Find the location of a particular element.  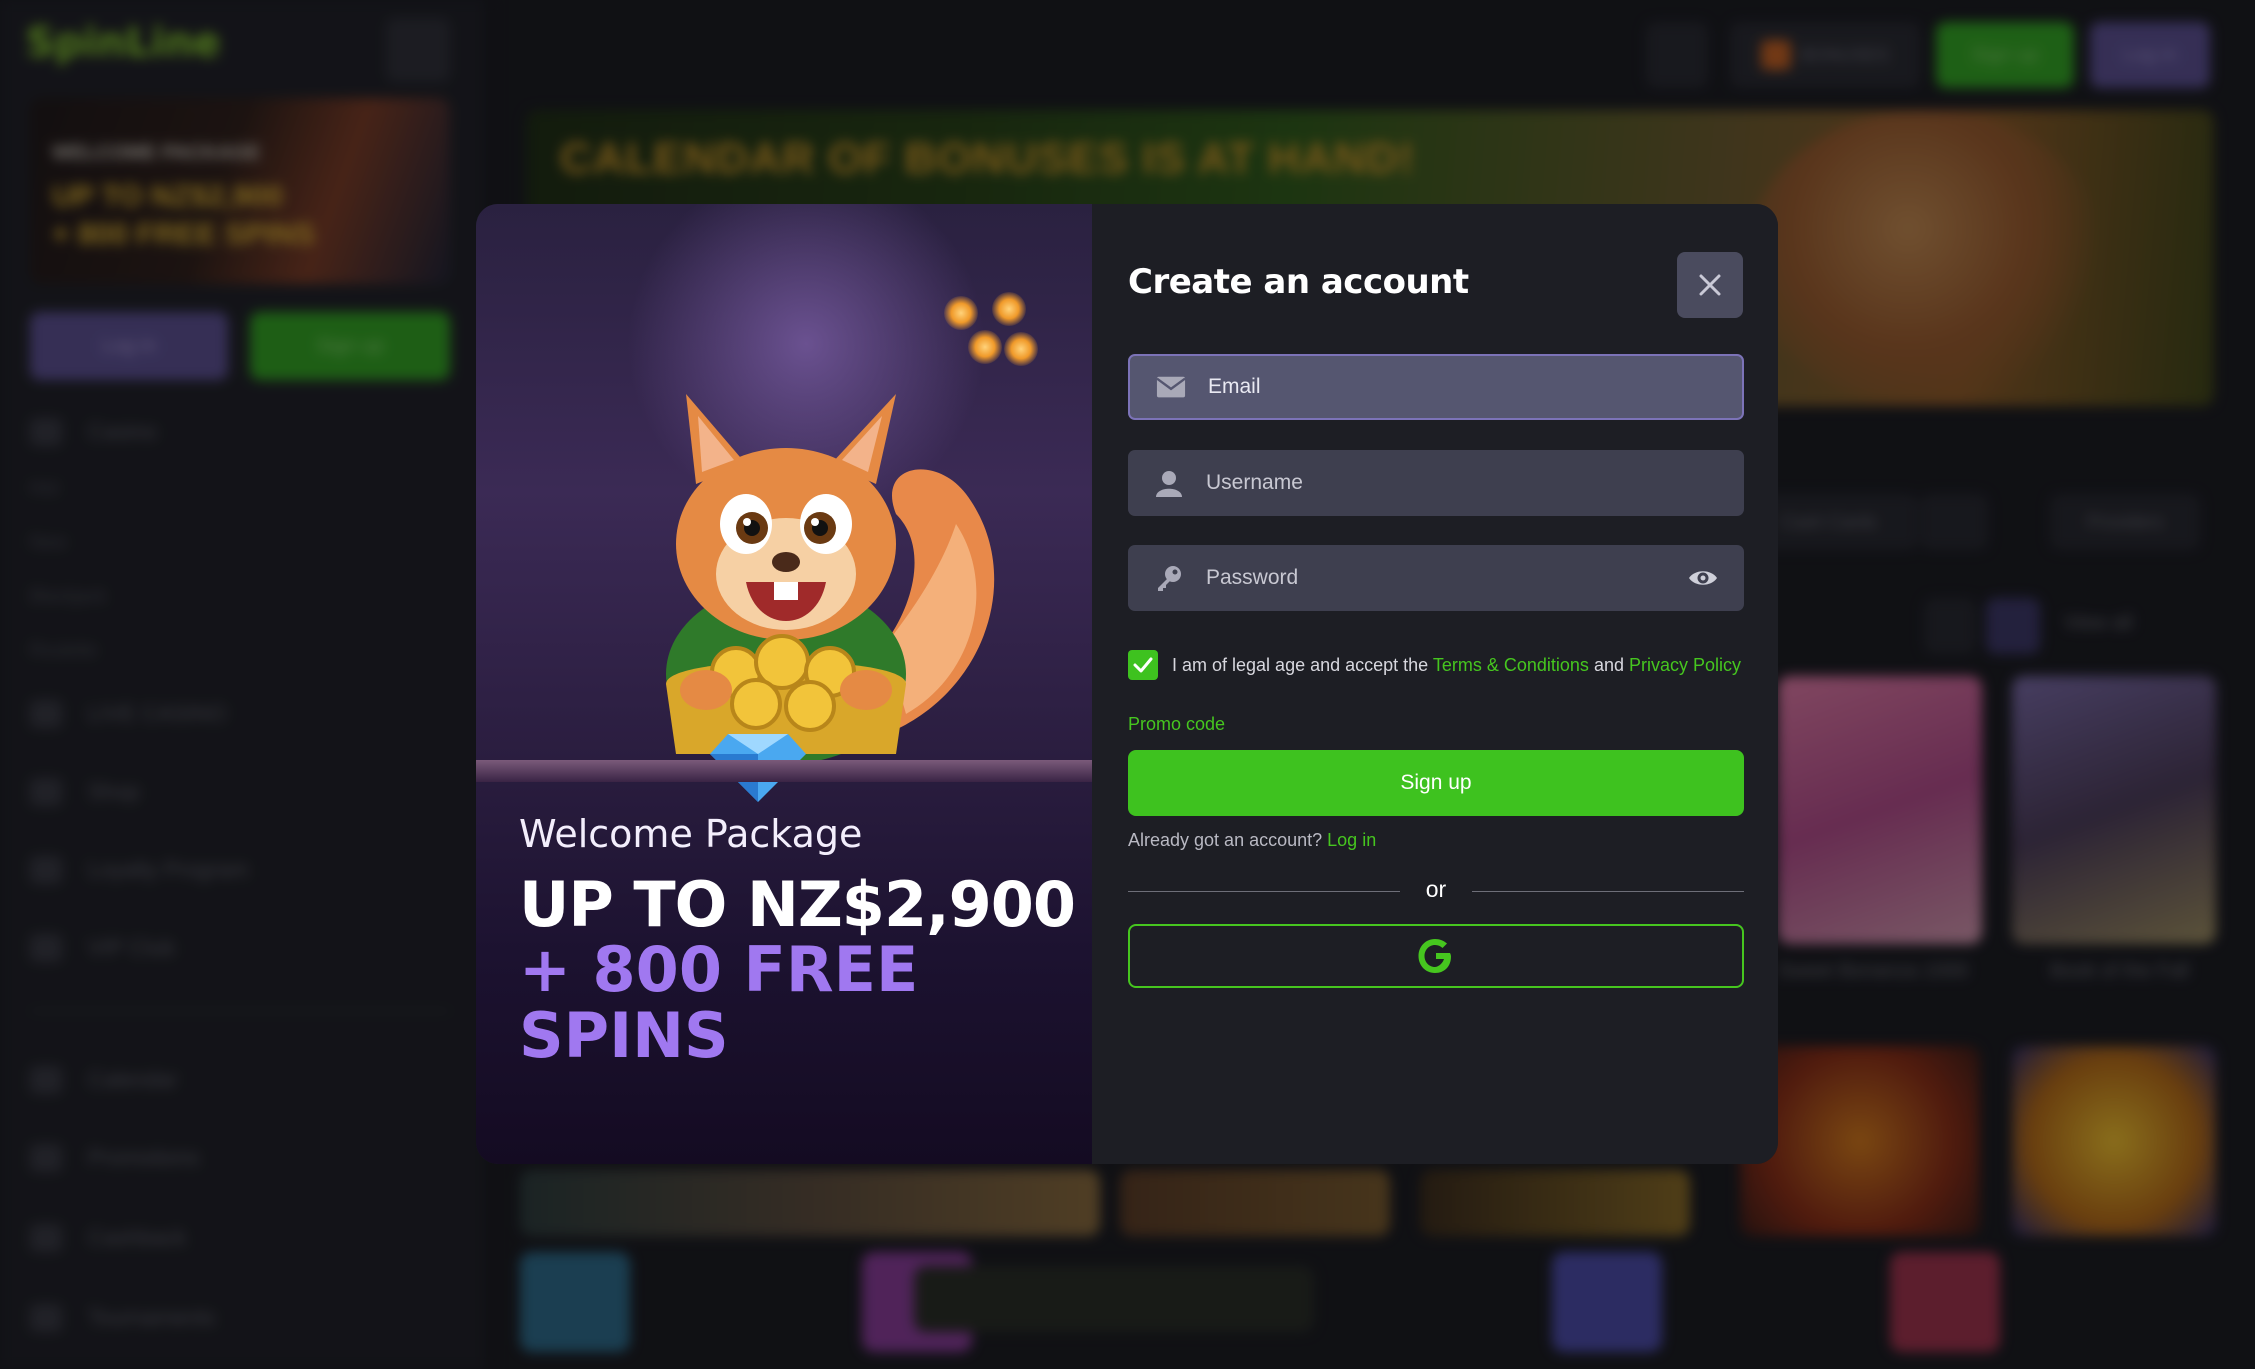

terms-conditions-link: Terms & Conditions is located at coordinates (1511, 665).